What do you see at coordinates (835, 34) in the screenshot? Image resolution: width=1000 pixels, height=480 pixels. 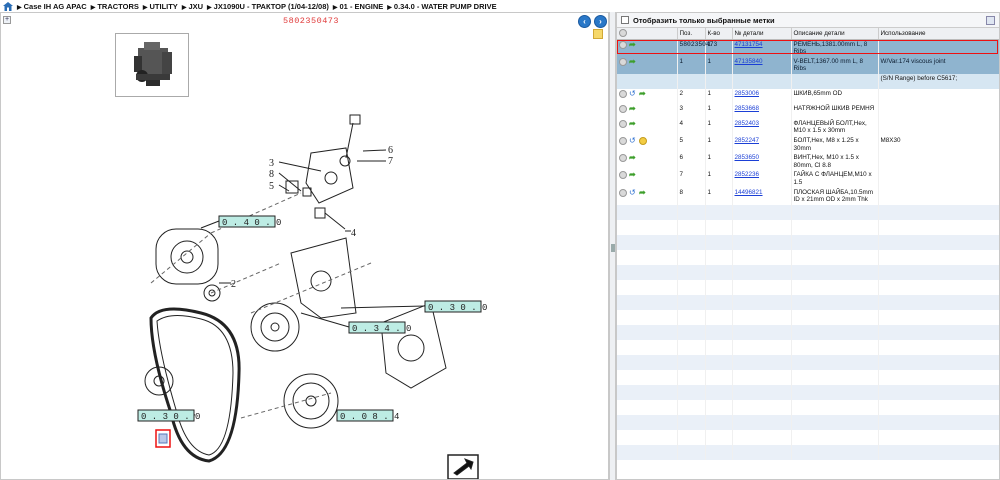 I see `column-header: Описание детали` at bounding box center [835, 34].